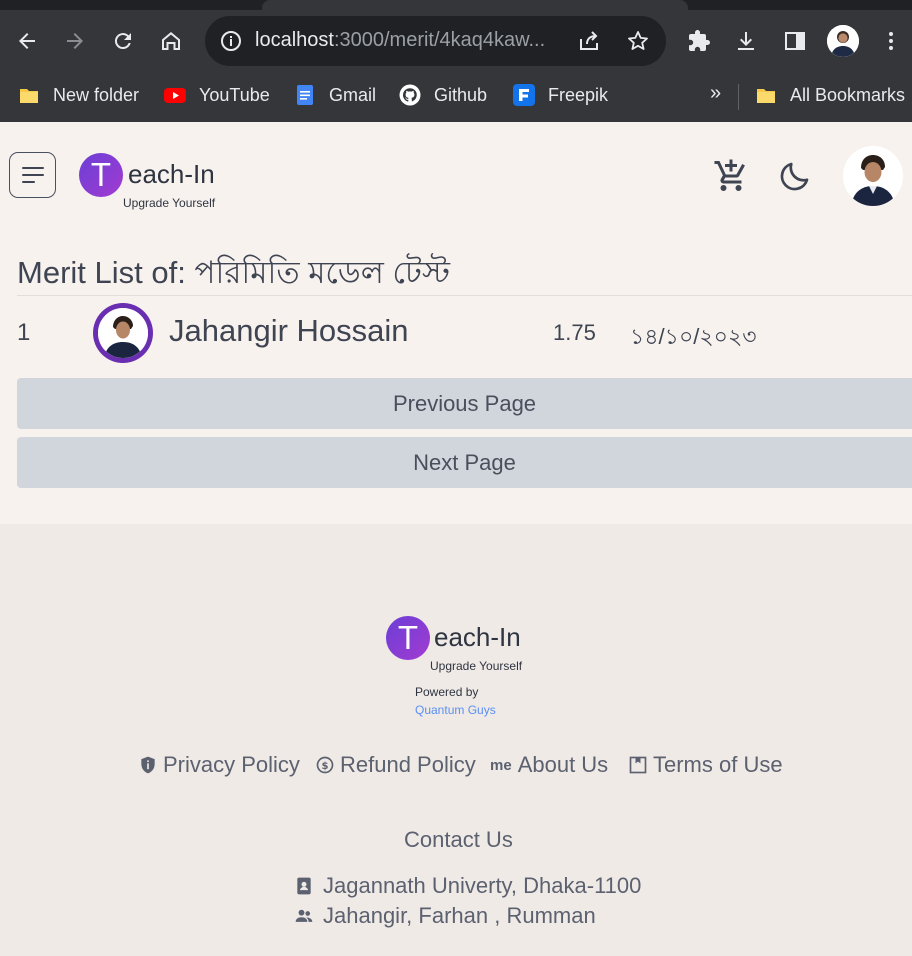  I want to click on contact-us-heading: Contact Us, so click(458, 839).